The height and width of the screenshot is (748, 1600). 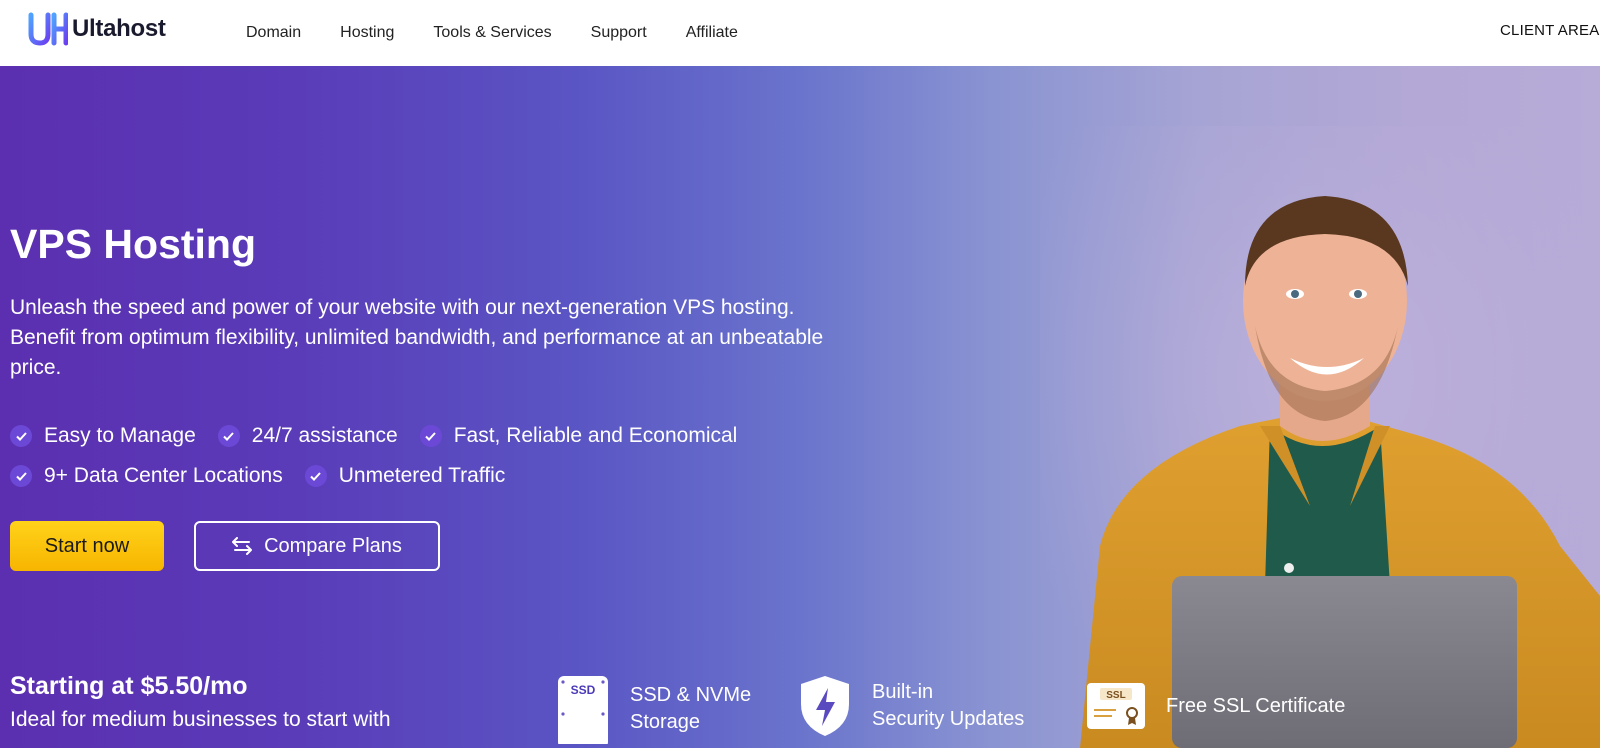 I want to click on start-now-button: Start now, so click(x=87, y=546).